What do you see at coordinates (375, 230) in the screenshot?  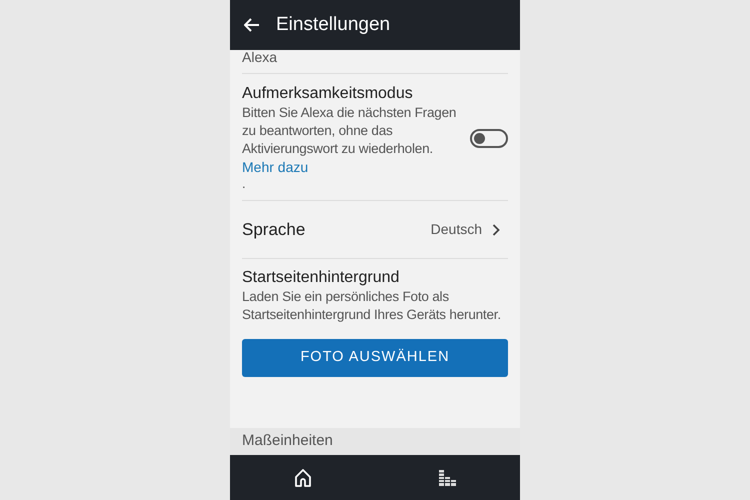 I see `language-row: Sprache Deutsch` at bounding box center [375, 230].